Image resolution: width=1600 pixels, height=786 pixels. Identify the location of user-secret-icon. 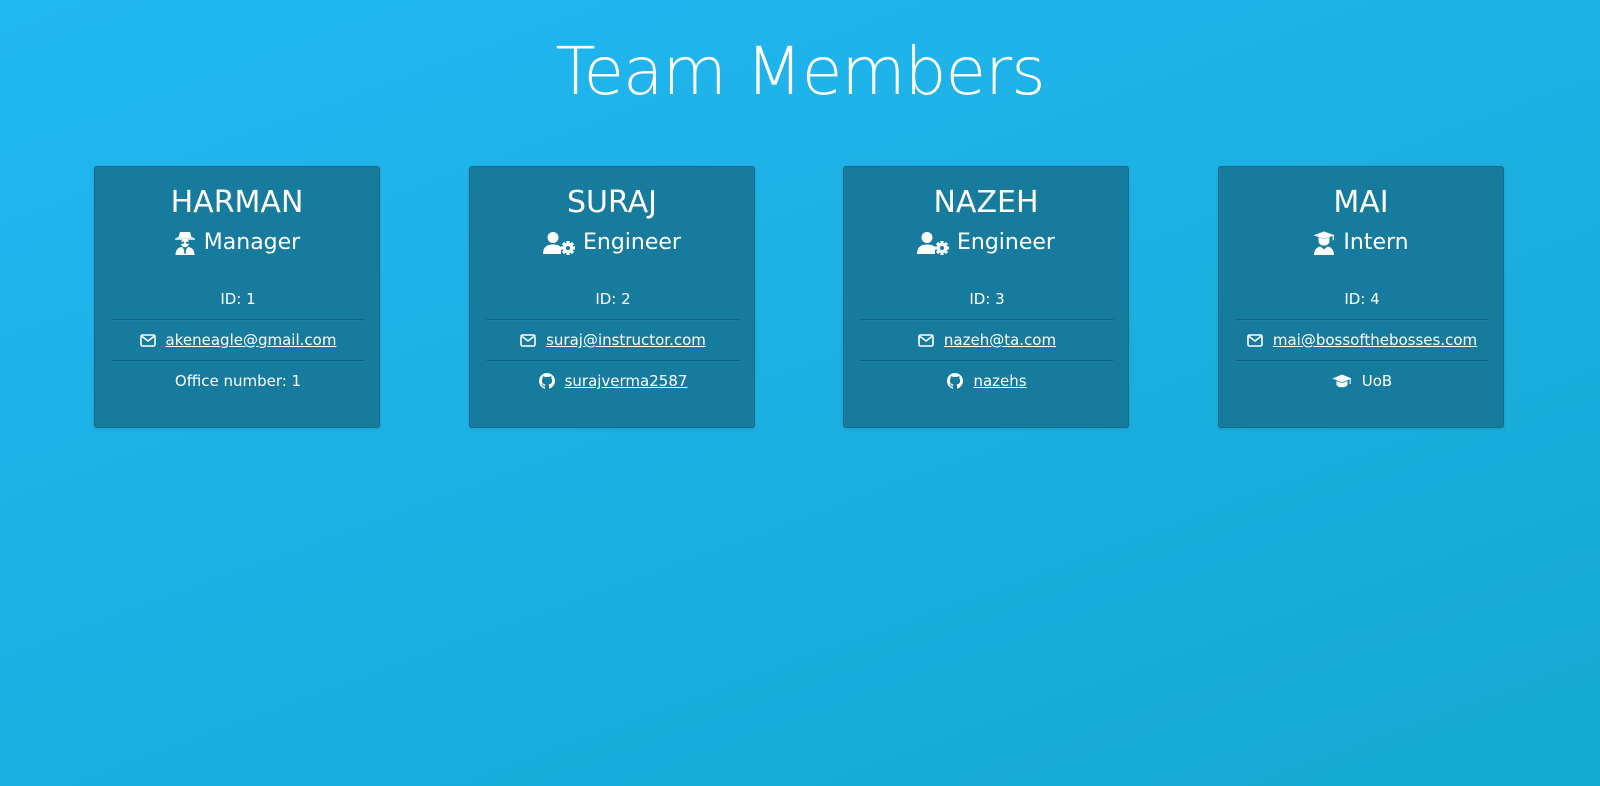
(185, 243).